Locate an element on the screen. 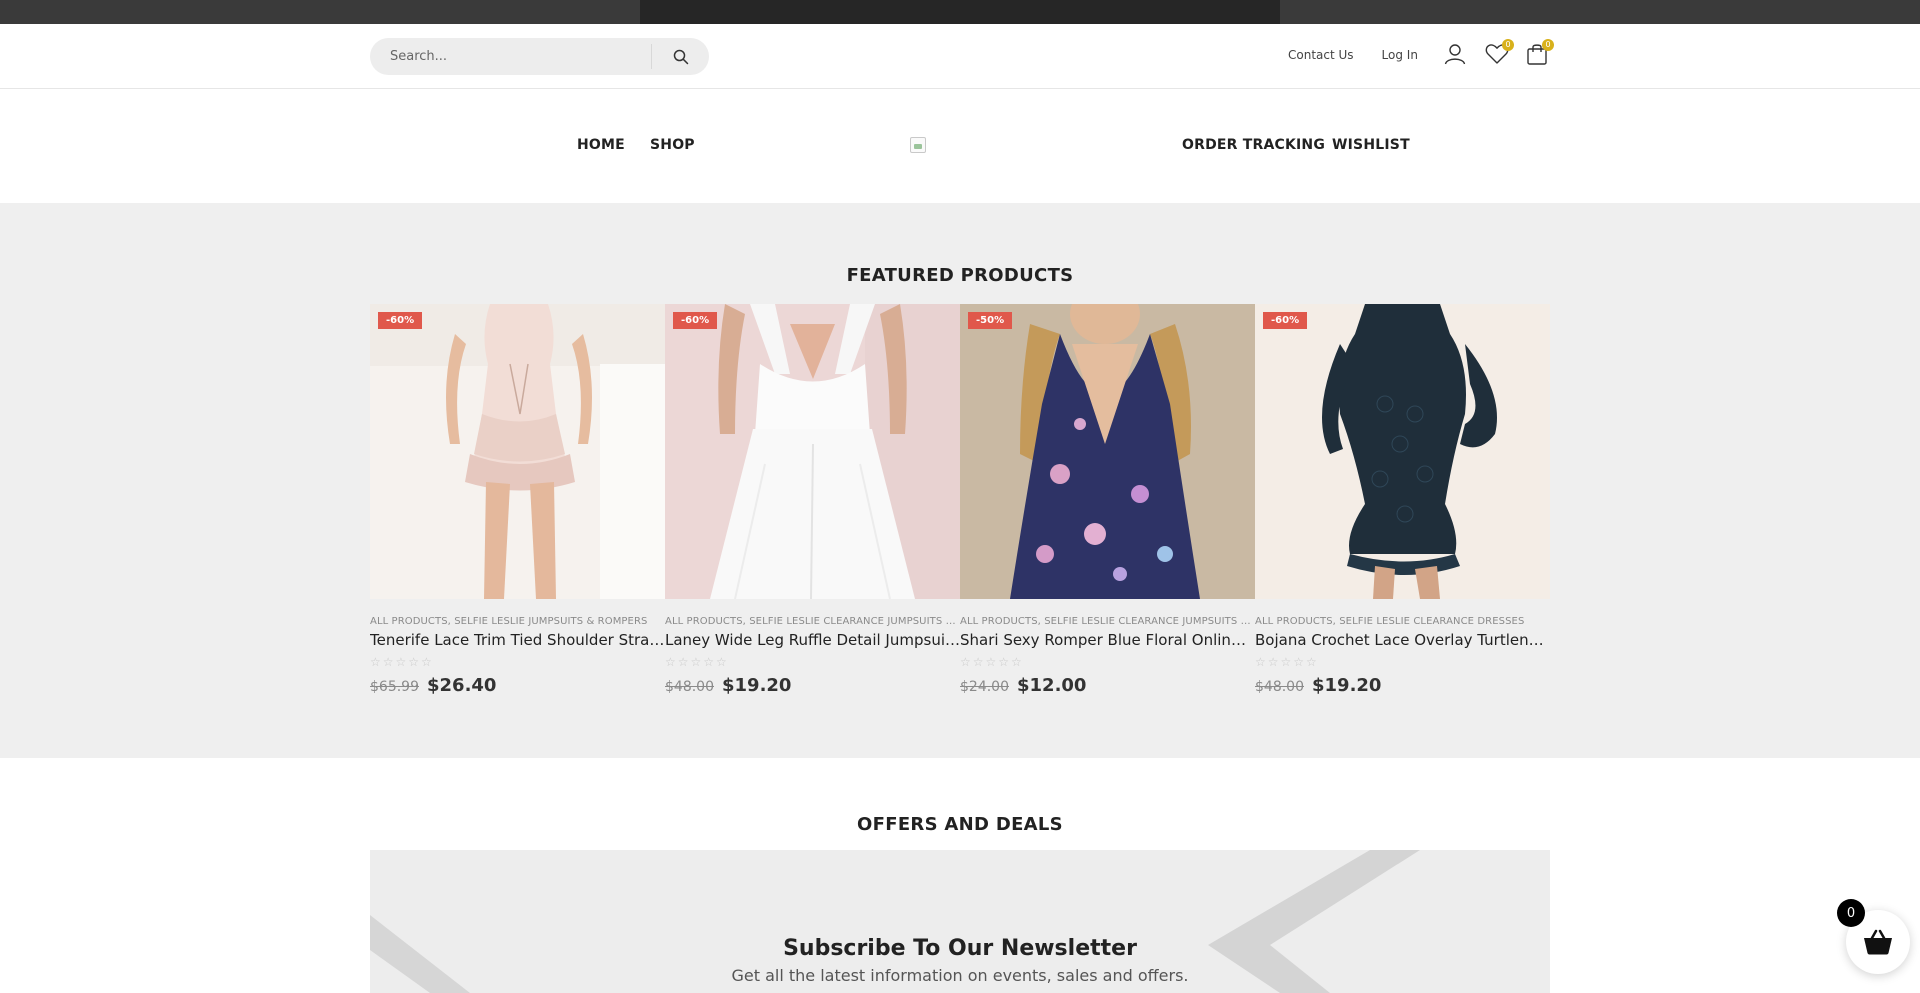 This screenshot has width=1920, height=993. nav-wishlist: WISHLIST is located at coordinates (1371, 145).